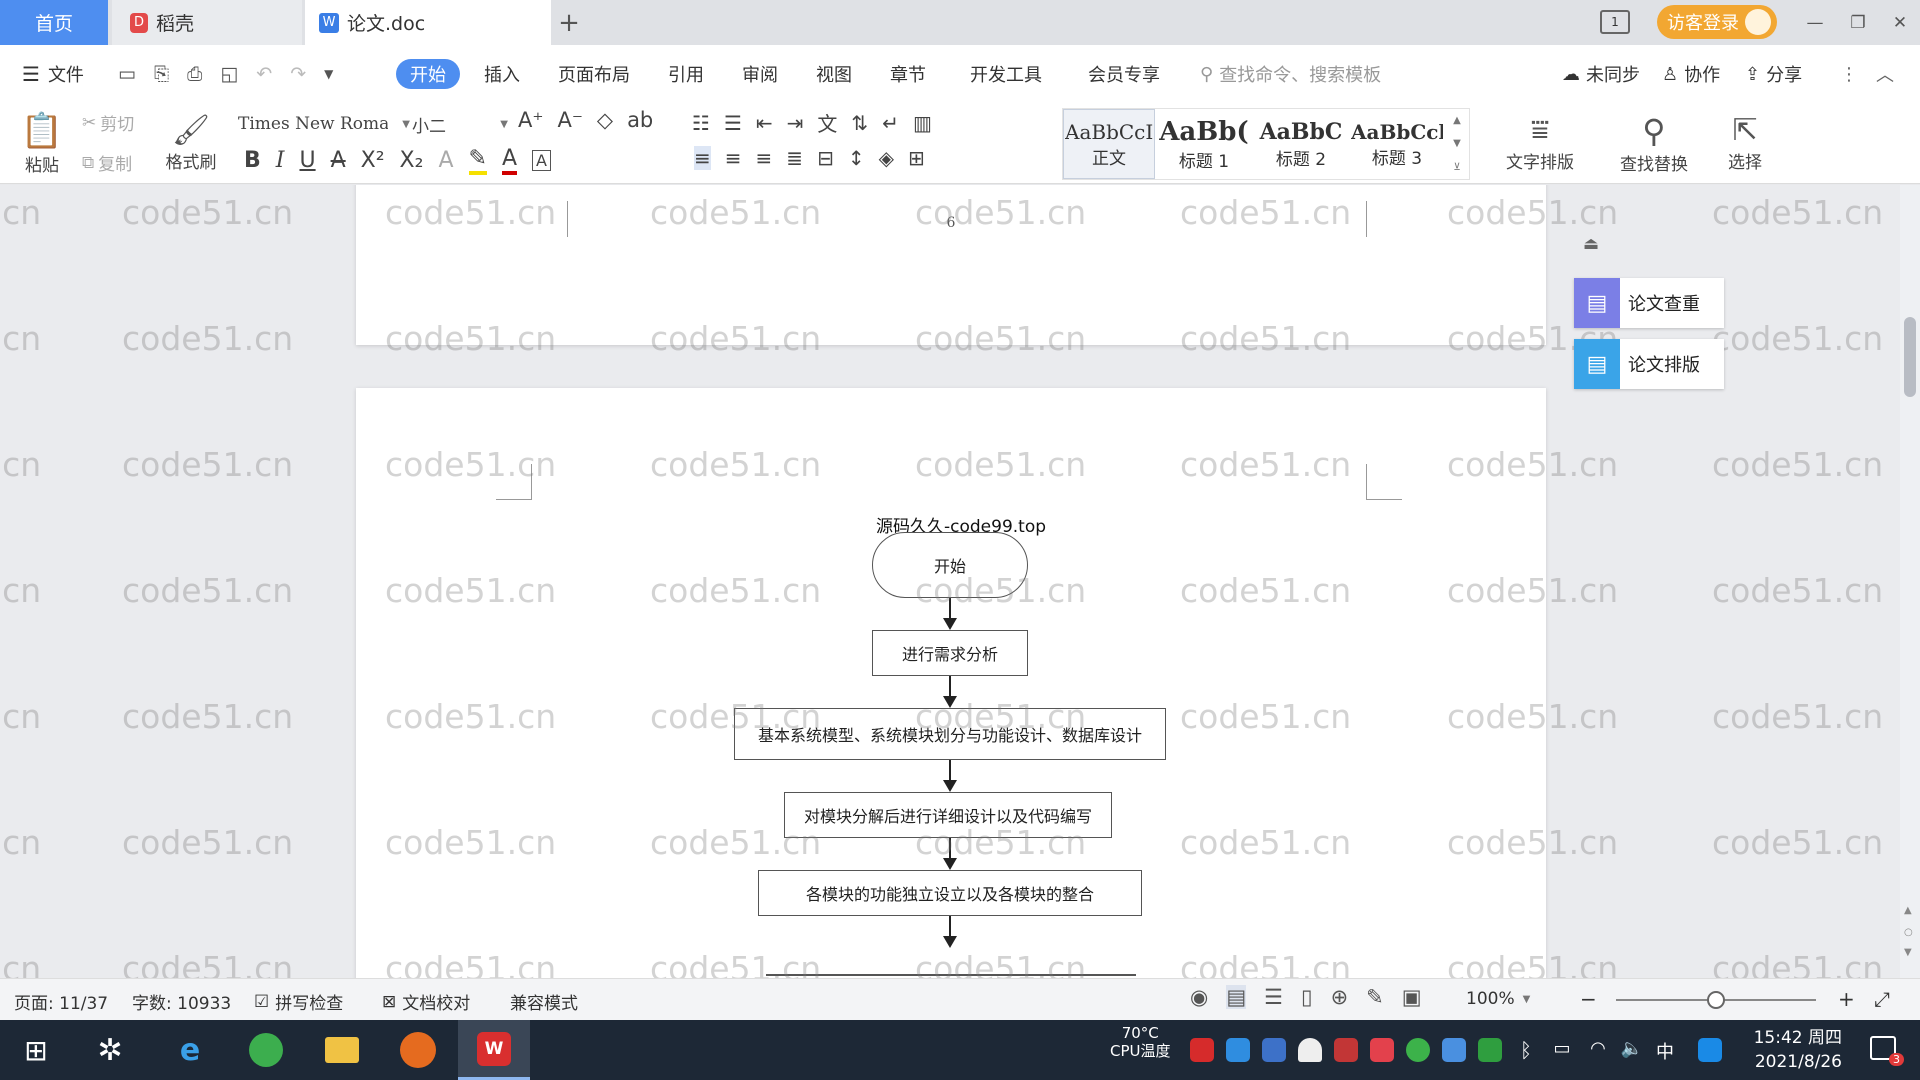  I want to click on wps-taskbar-button: W, so click(494, 1050).